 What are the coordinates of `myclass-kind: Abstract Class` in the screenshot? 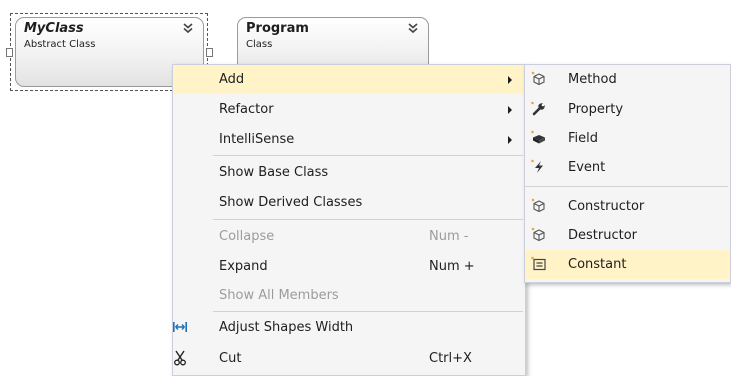 It's located at (60, 44).